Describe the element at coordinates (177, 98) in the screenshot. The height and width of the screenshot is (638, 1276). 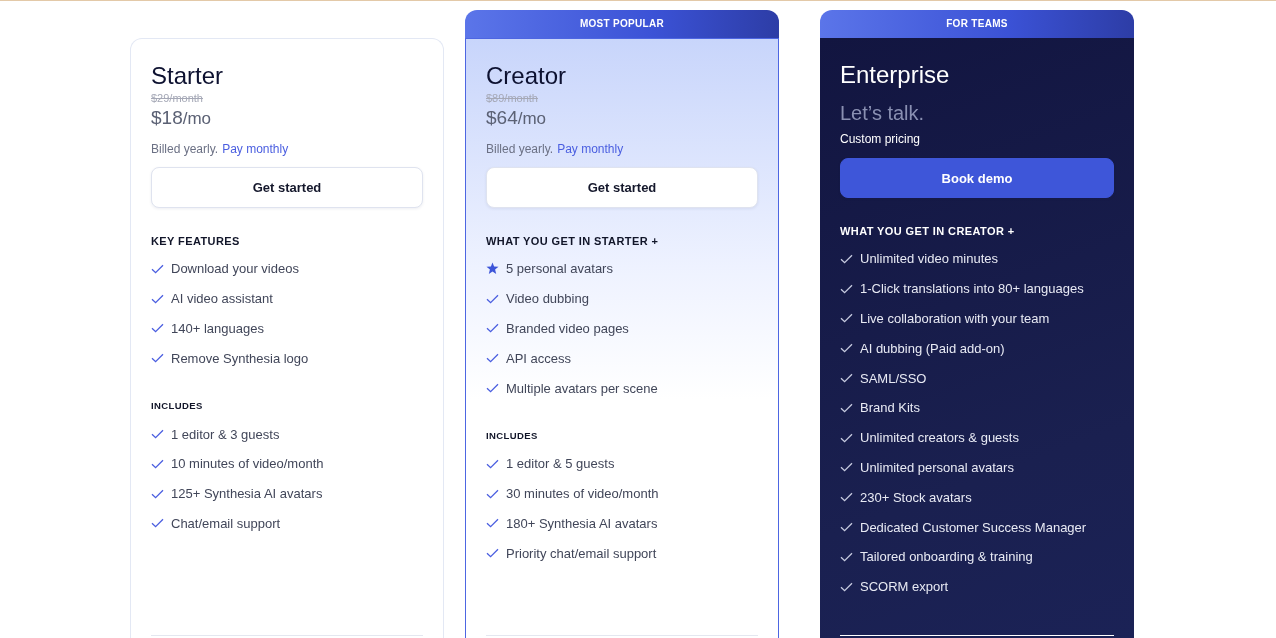
I see `old-price: $29/month` at that location.